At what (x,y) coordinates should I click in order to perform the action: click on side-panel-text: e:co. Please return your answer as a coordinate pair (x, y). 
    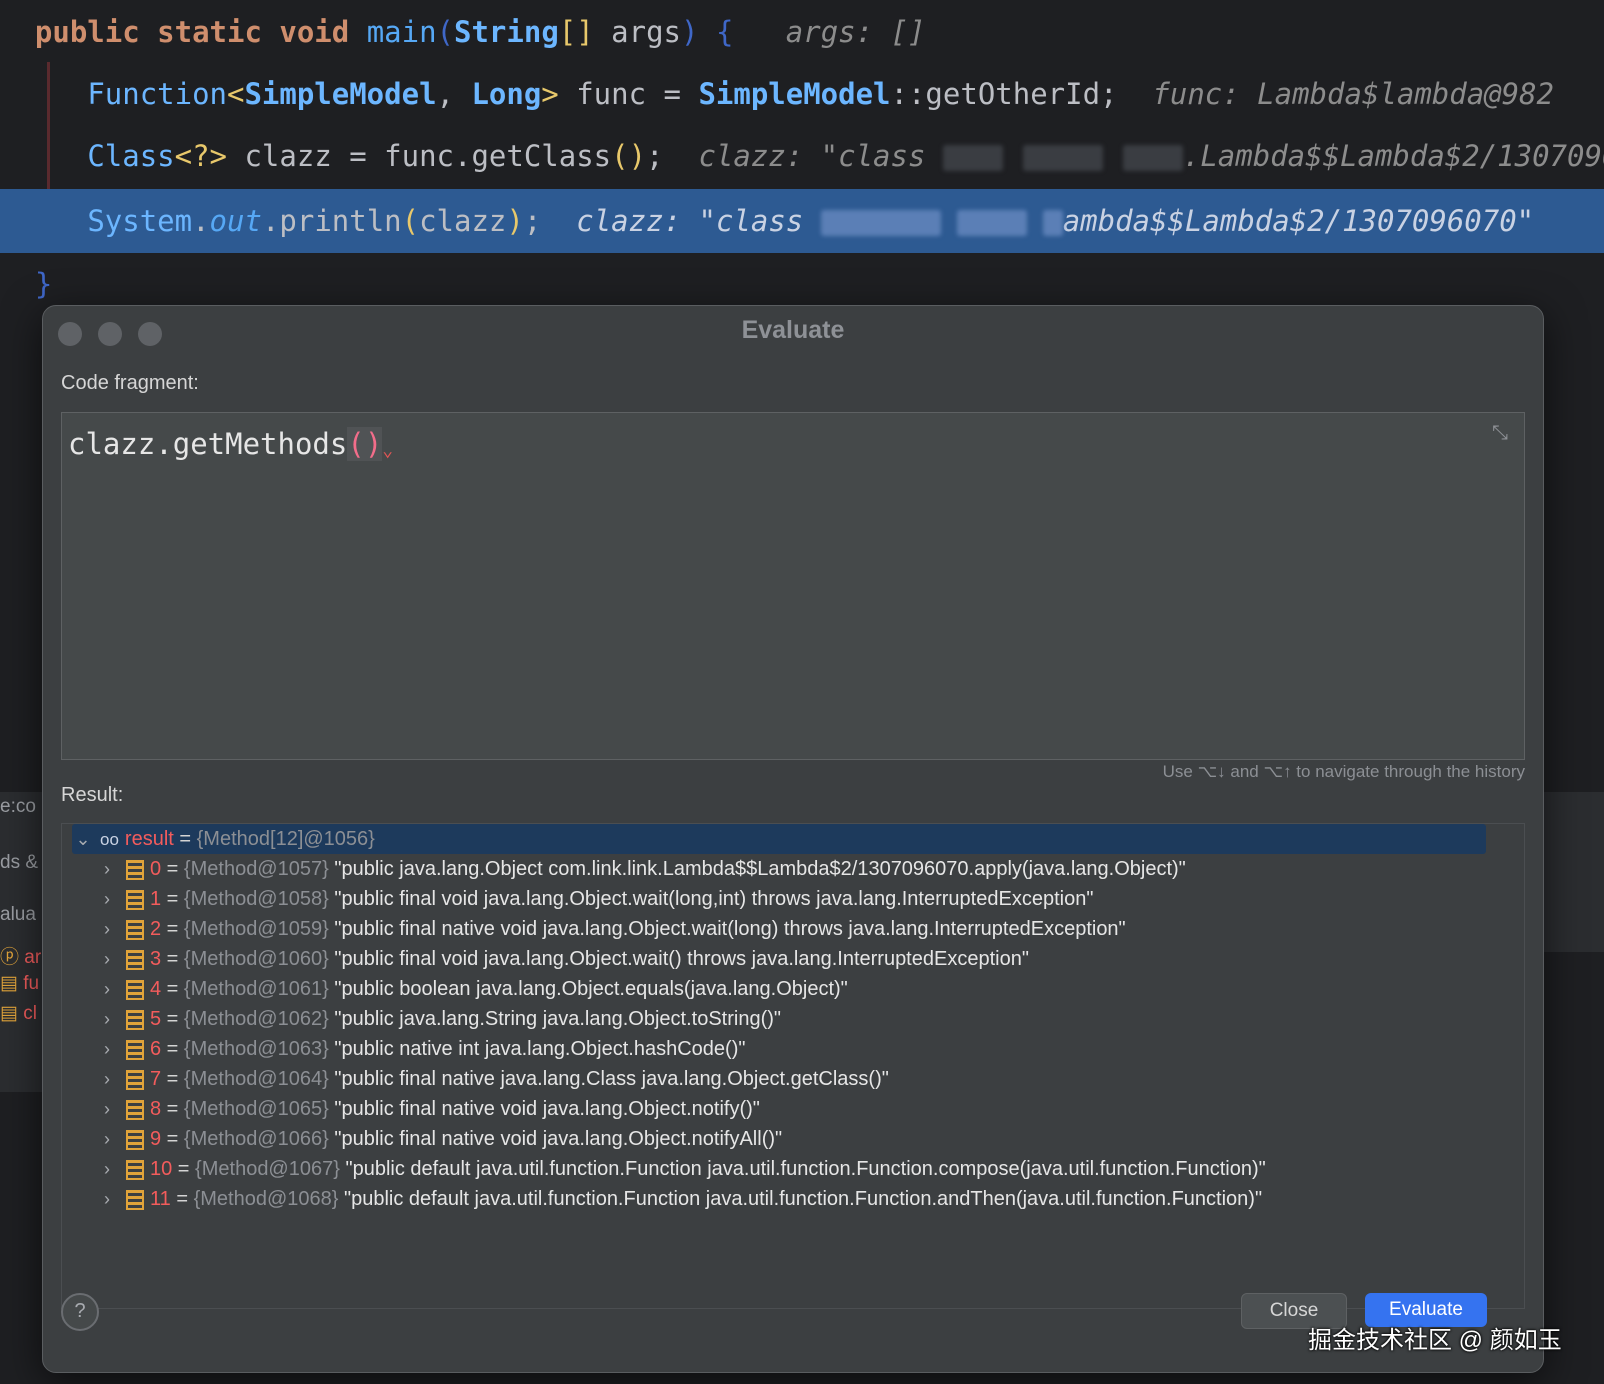
    Looking at the image, I should click on (18, 806).